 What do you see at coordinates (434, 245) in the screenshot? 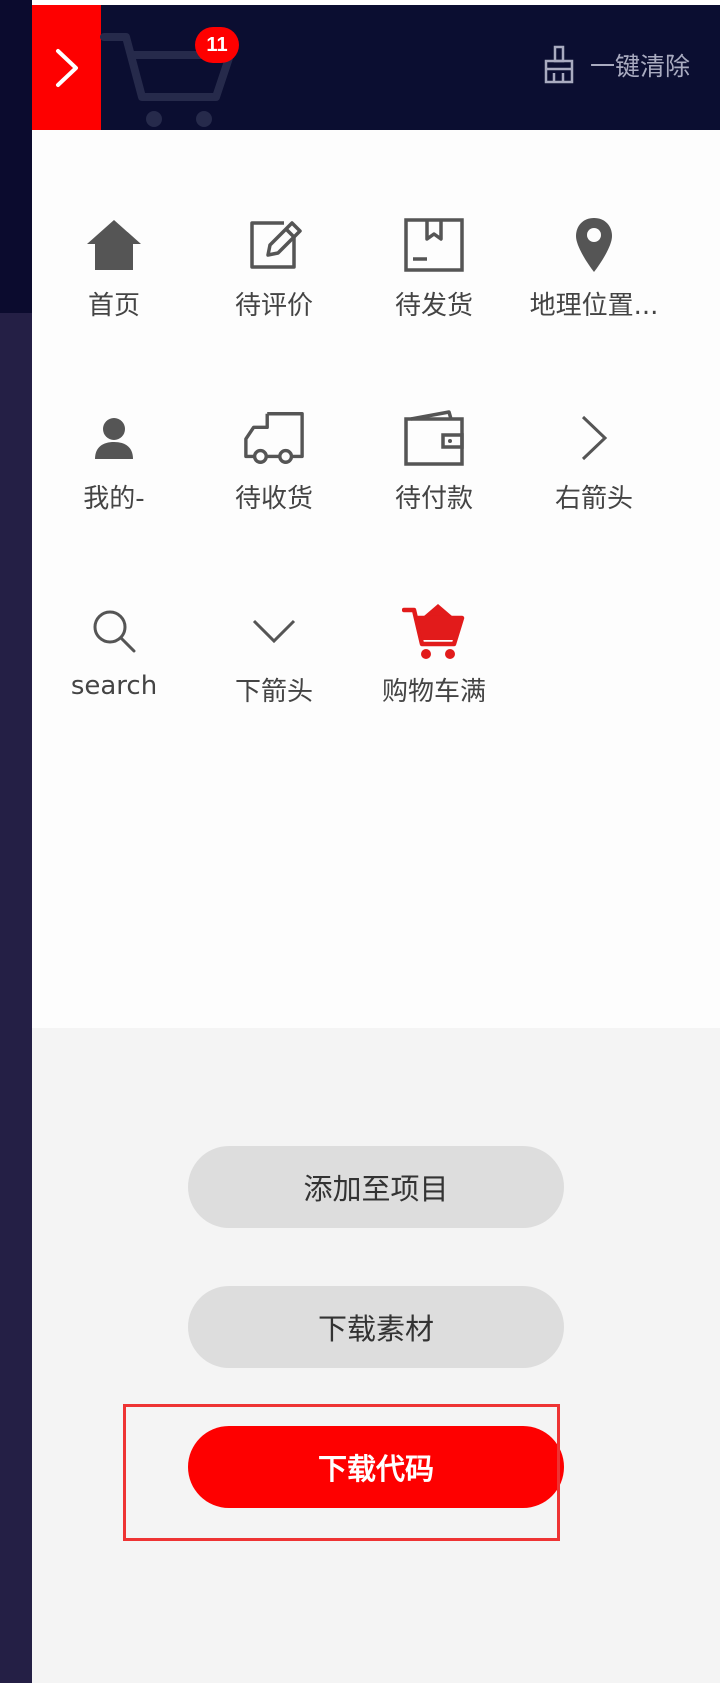
I see `package-icon` at bounding box center [434, 245].